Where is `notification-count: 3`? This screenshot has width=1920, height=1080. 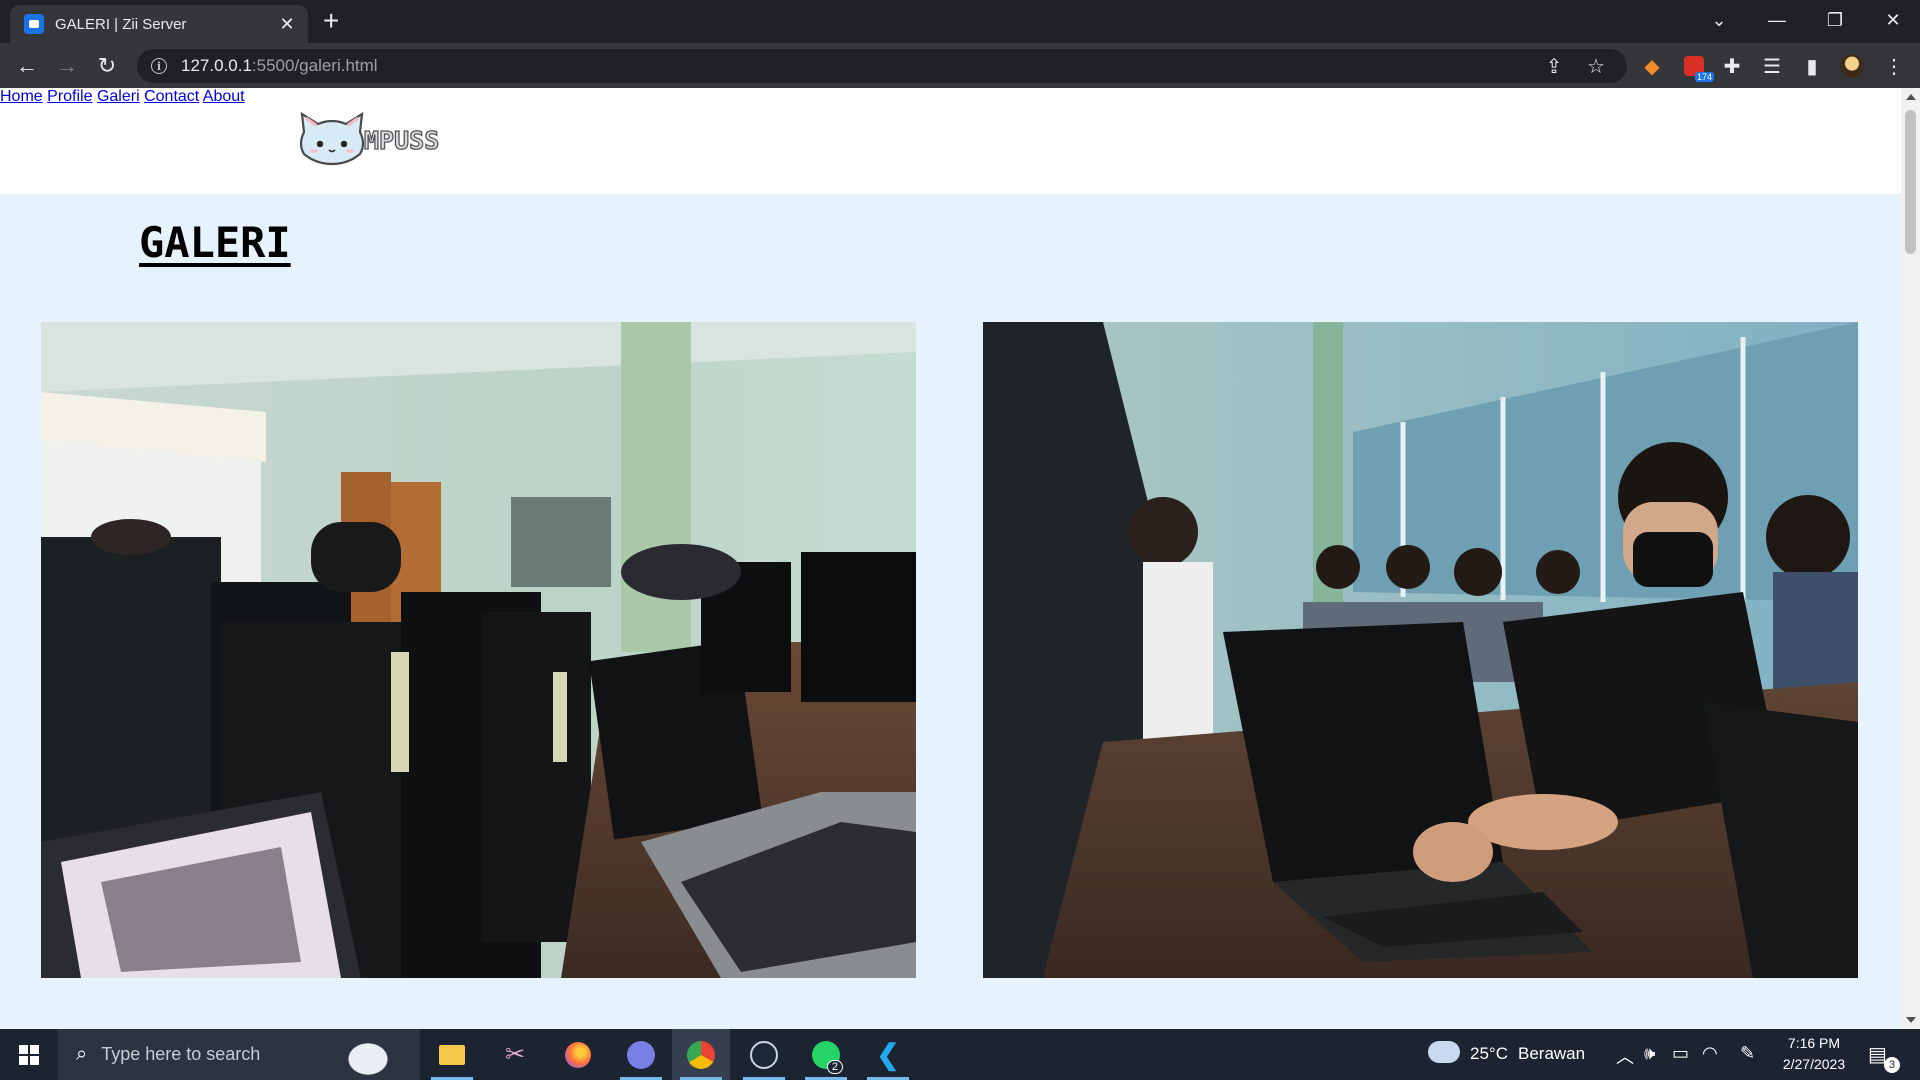
notification-count: 3 is located at coordinates (1892, 1065).